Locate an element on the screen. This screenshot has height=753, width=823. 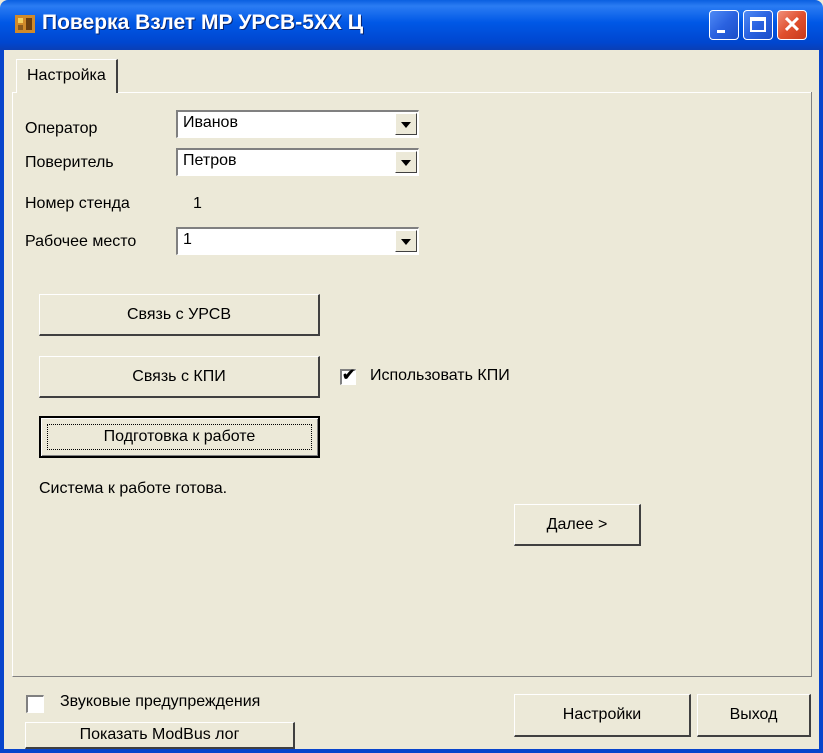
verifier-select: Петров is located at coordinates (297, 162).